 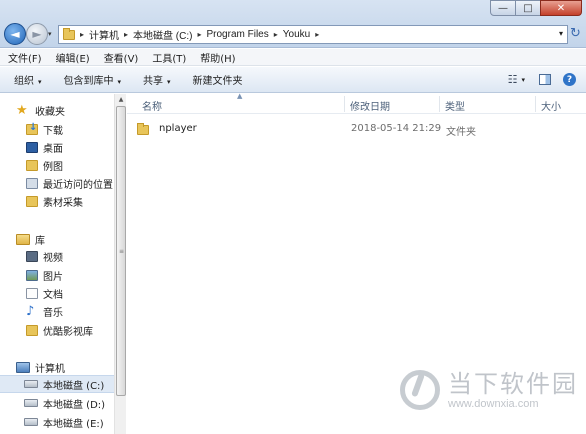 I want to click on watermark: 当下软件园 www.downxia.com, so click(x=491, y=390).